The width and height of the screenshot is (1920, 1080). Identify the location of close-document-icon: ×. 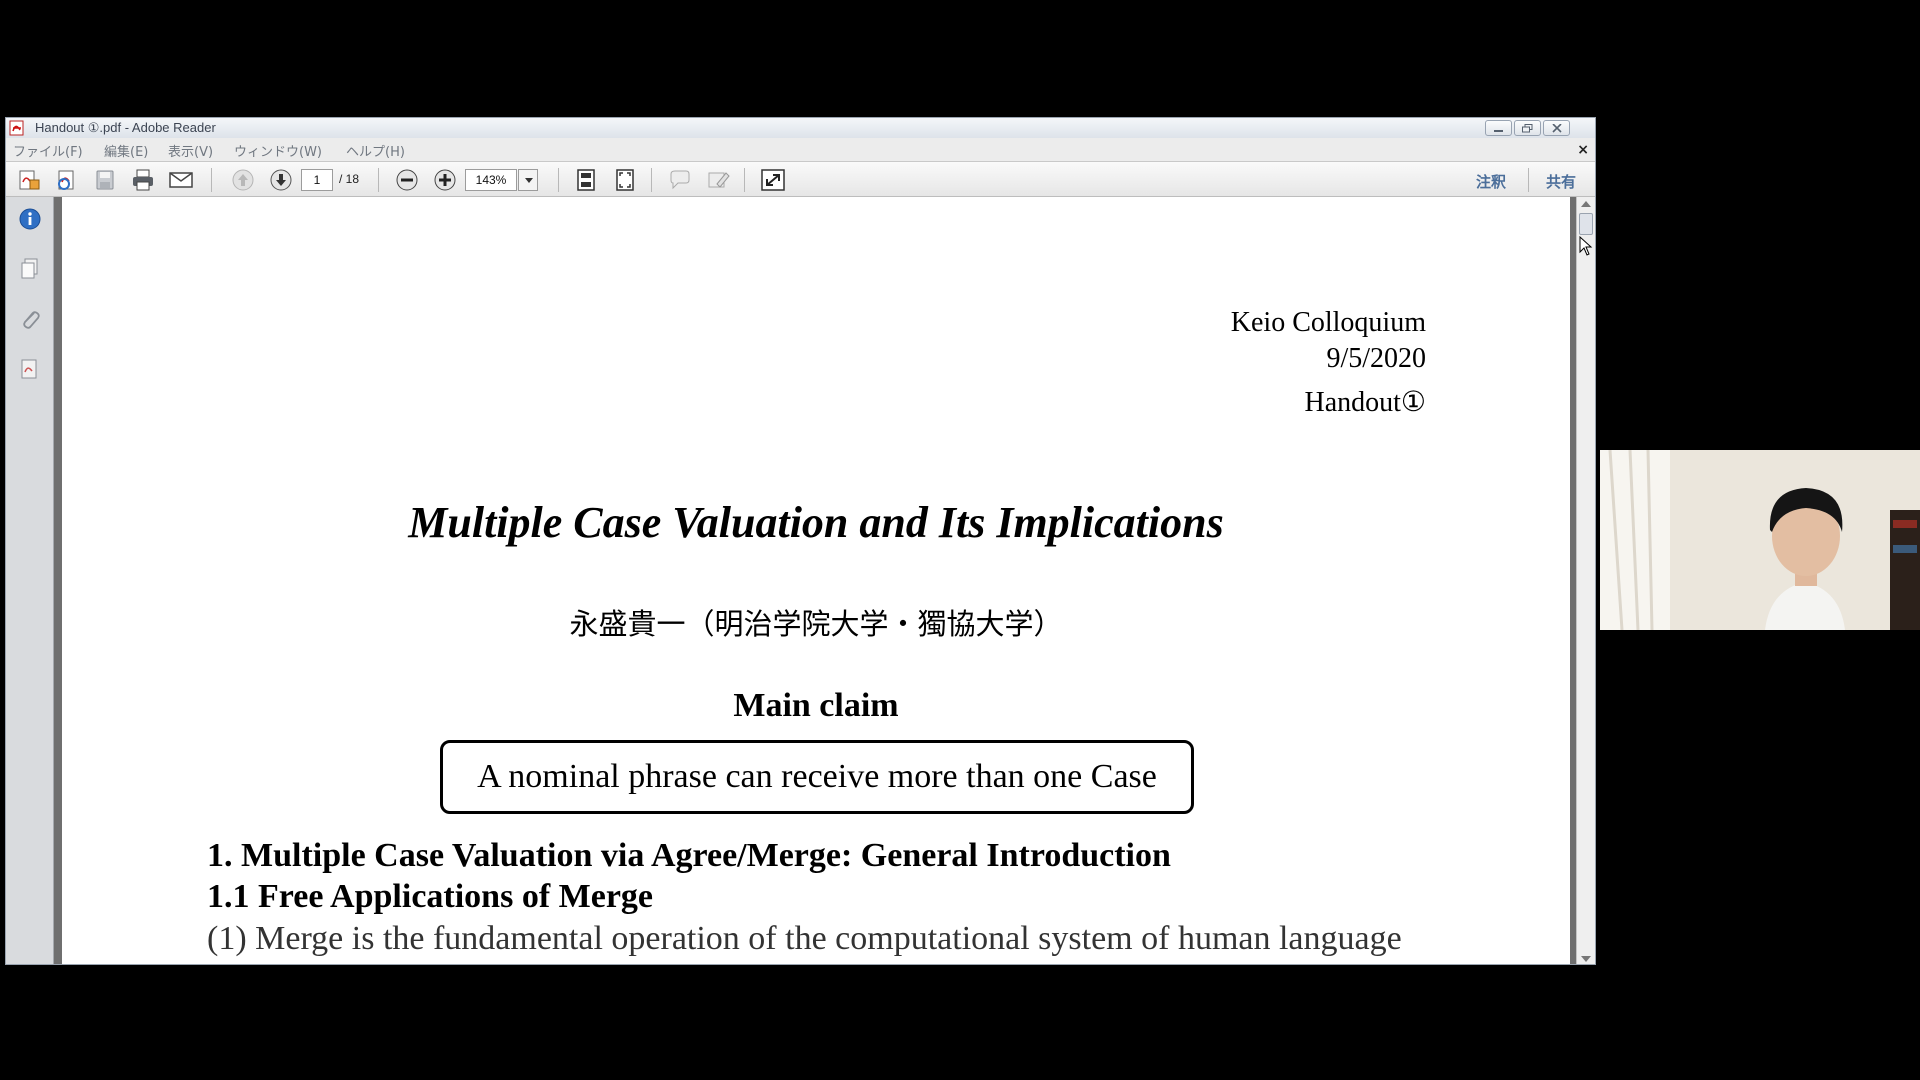
(1583, 150).